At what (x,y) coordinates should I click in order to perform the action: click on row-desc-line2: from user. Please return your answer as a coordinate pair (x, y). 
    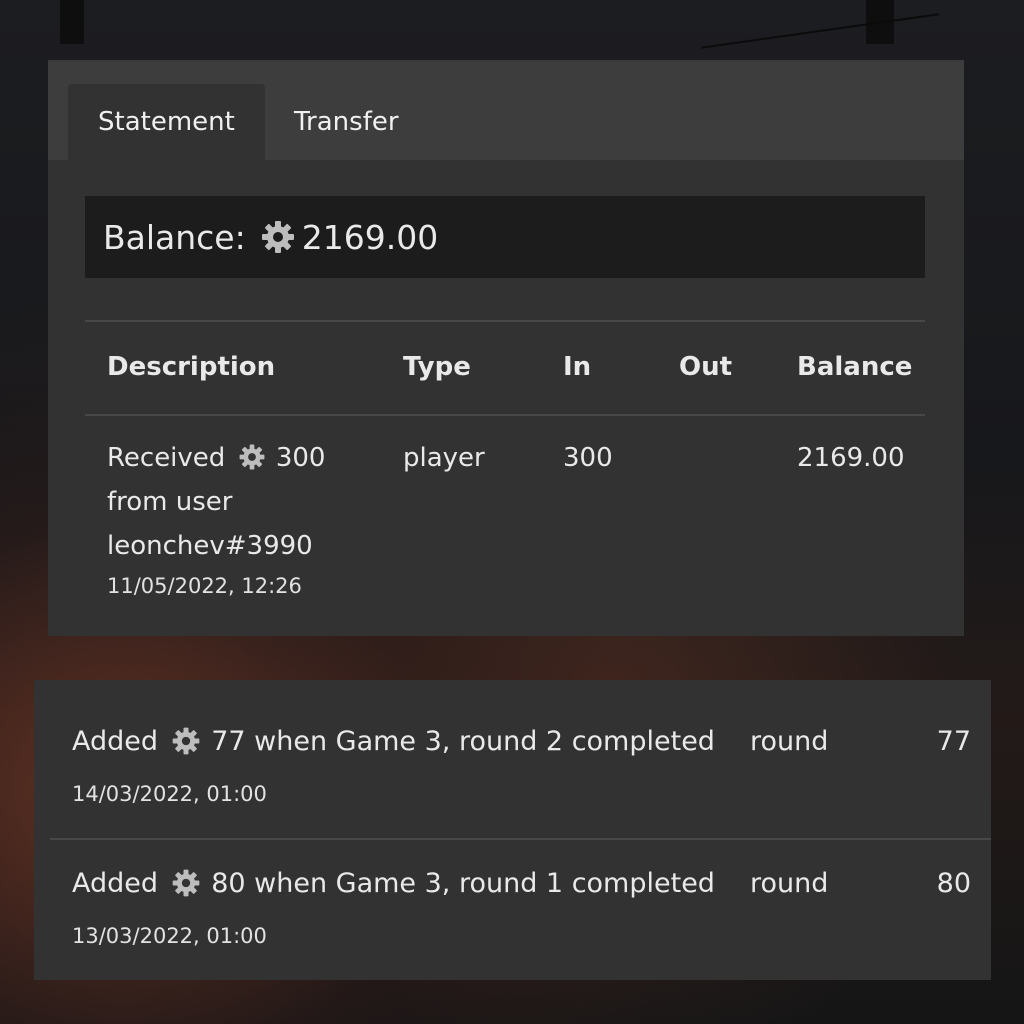
    Looking at the image, I should click on (170, 502).